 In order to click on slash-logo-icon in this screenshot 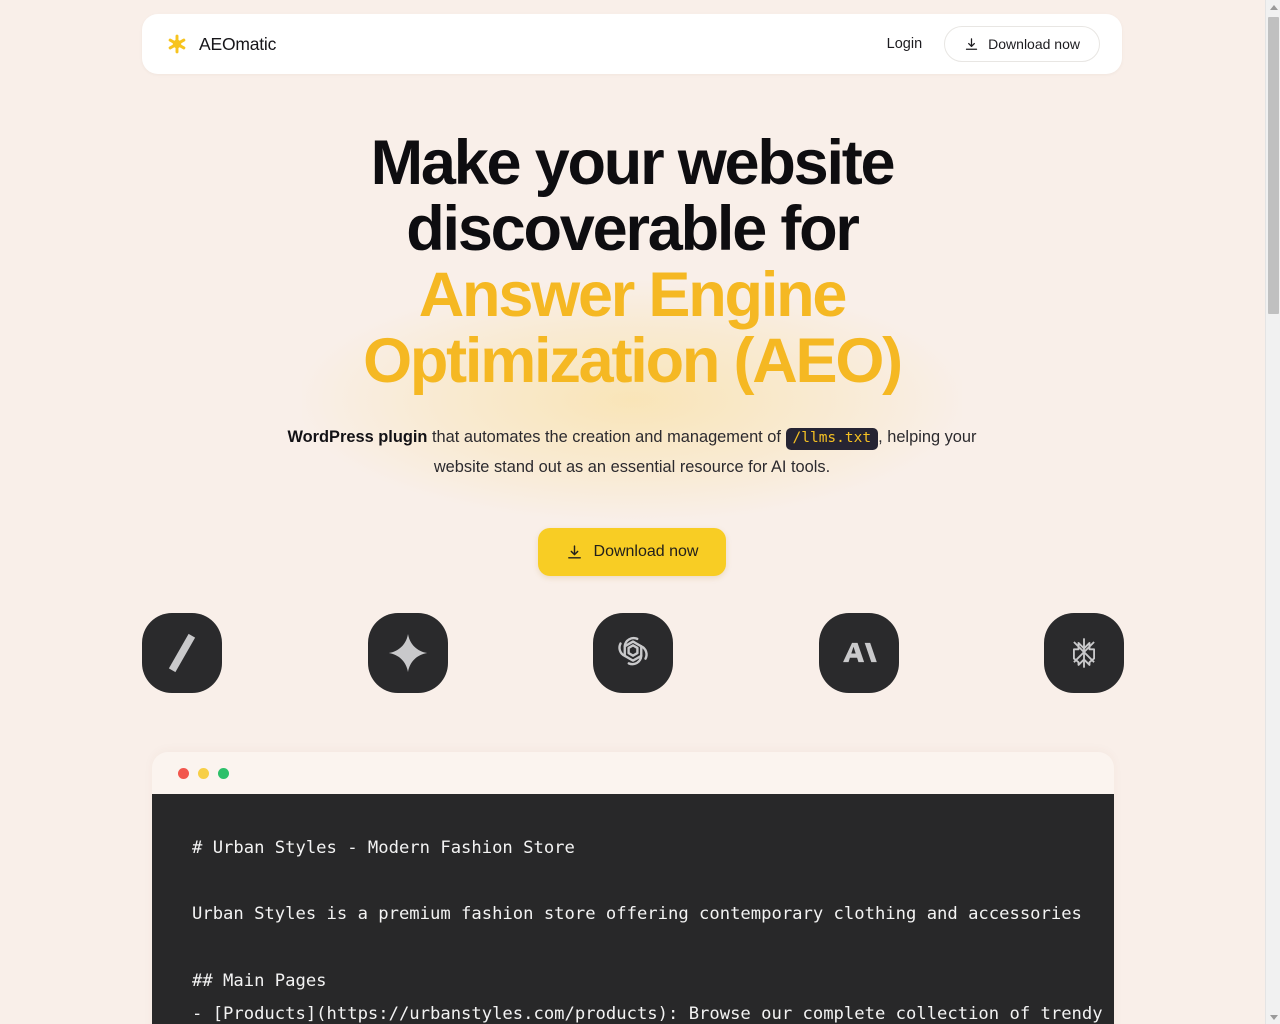, I will do `click(182, 653)`.